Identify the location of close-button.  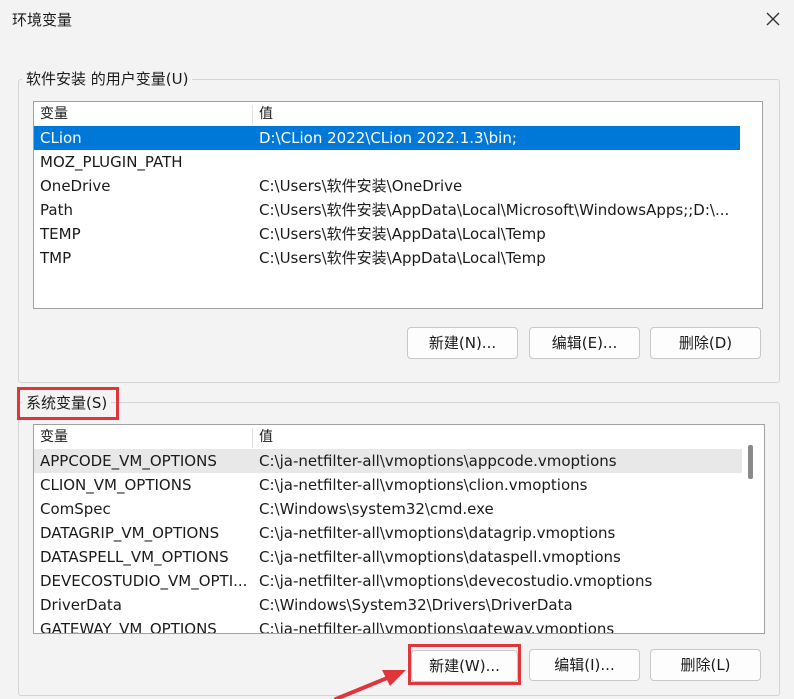
(773, 19).